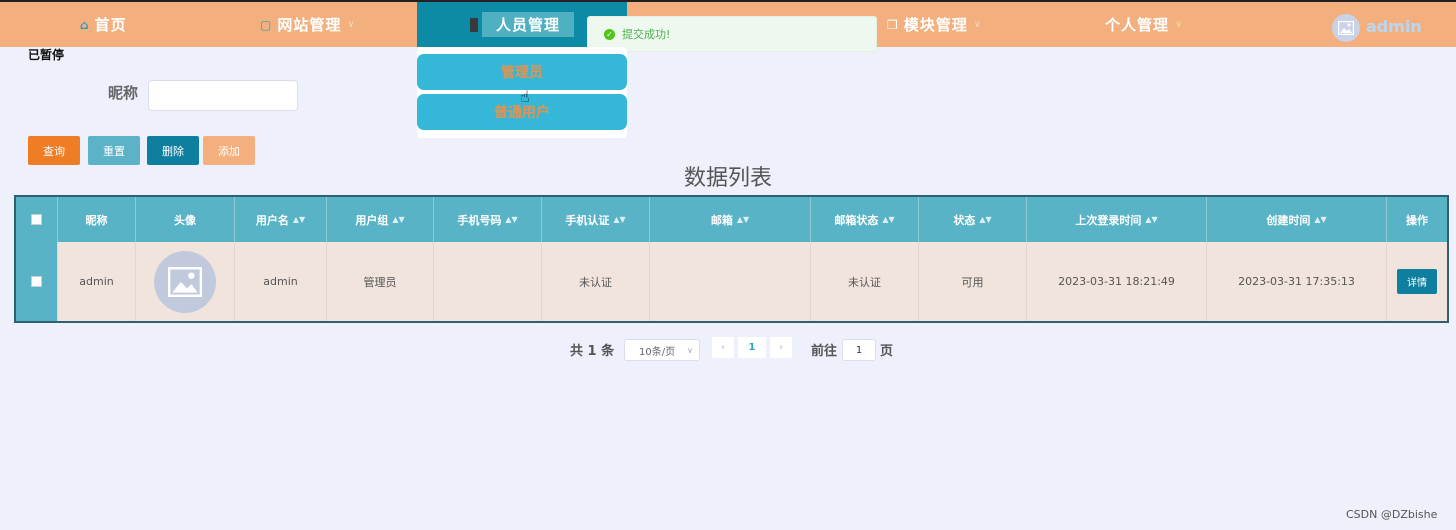  I want to click on col-phone-verified: 手机认证 ▲▼, so click(596, 219).